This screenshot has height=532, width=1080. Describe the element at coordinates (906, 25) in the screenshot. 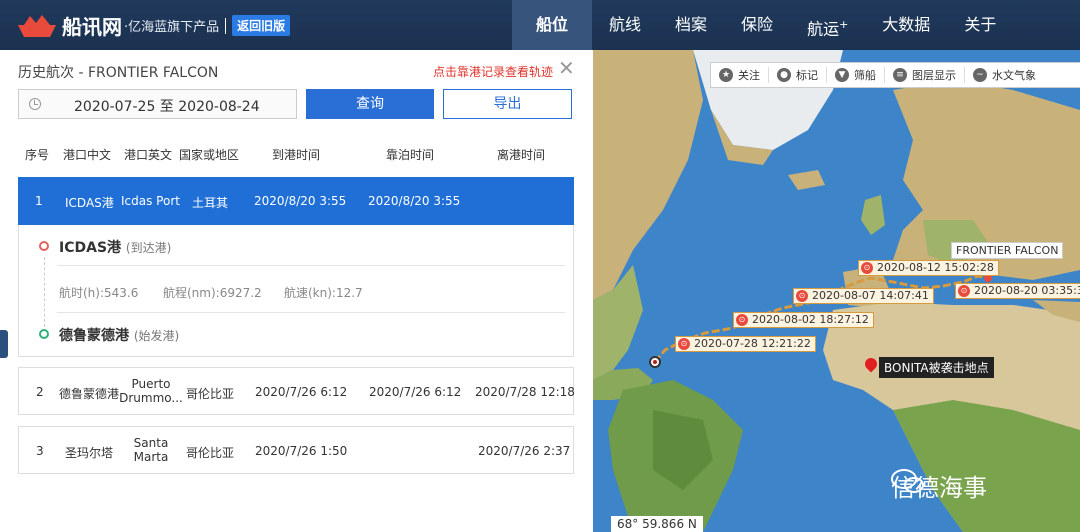

I see `nav-item-big-data: 大数据` at that location.